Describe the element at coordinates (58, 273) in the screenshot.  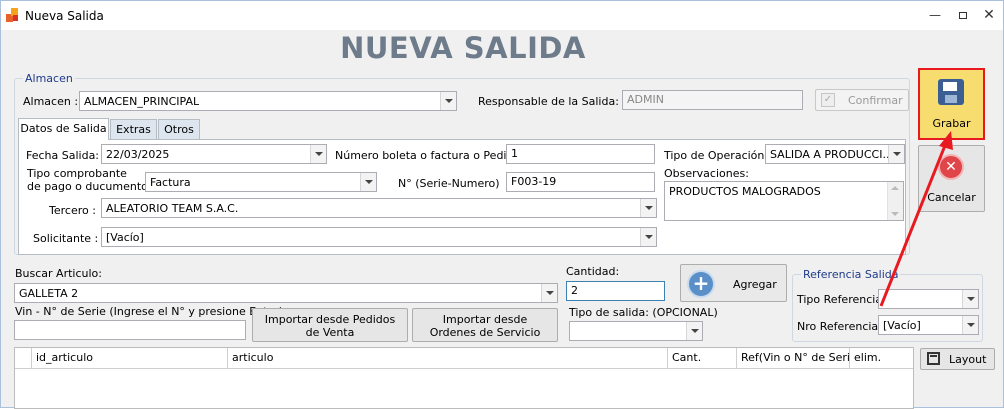
I see `buscar-articulo-label: Buscar Articulo:` at that location.